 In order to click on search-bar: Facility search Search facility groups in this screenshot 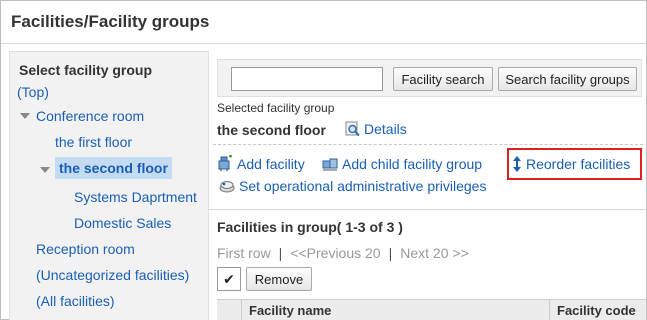, I will do `click(429, 78)`.